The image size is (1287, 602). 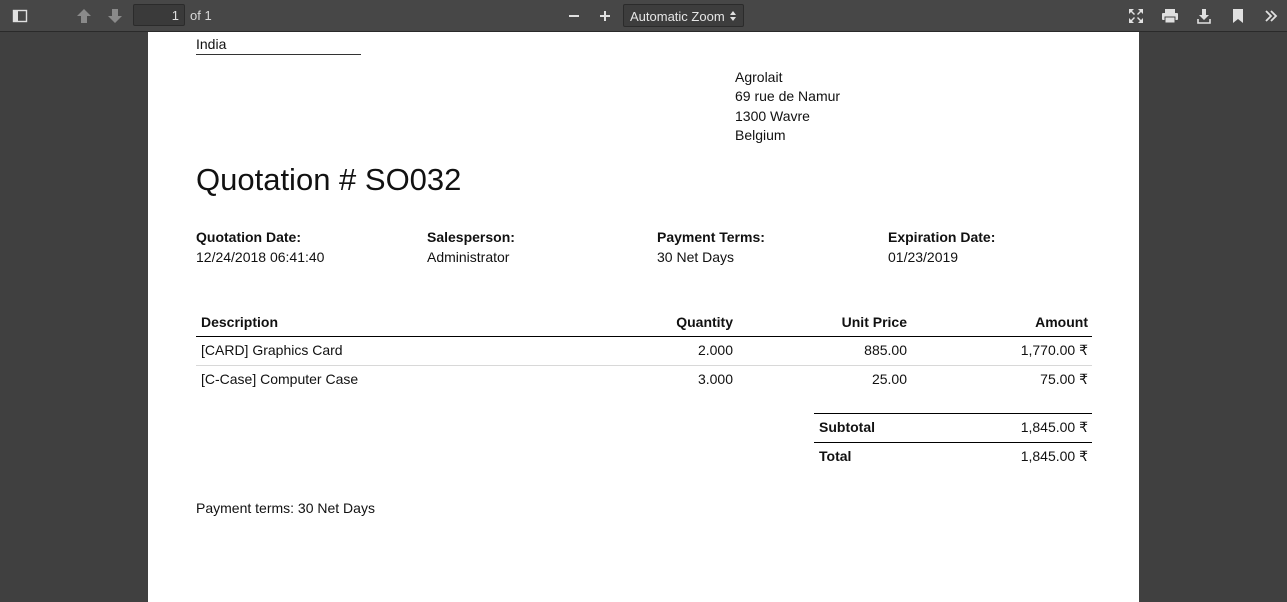 What do you see at coordinates (1054, 350) in the screenshot?
I see `row-amount: 1,770.00 ₹` at bounding box center [1054, 350].